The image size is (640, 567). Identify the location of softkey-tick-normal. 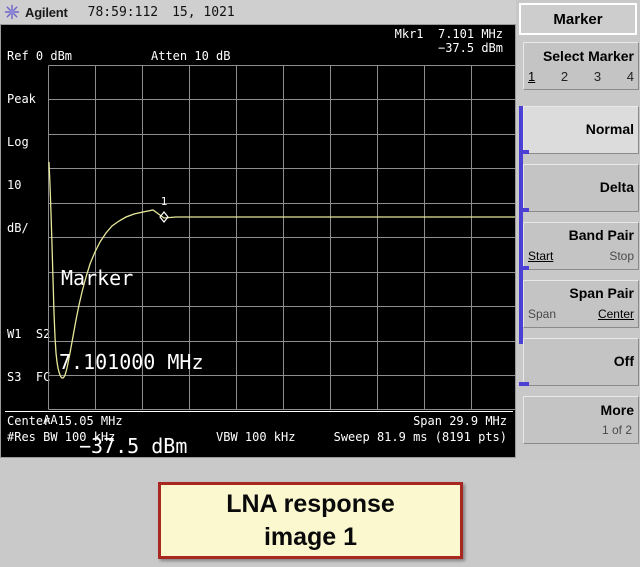
(524, 152).